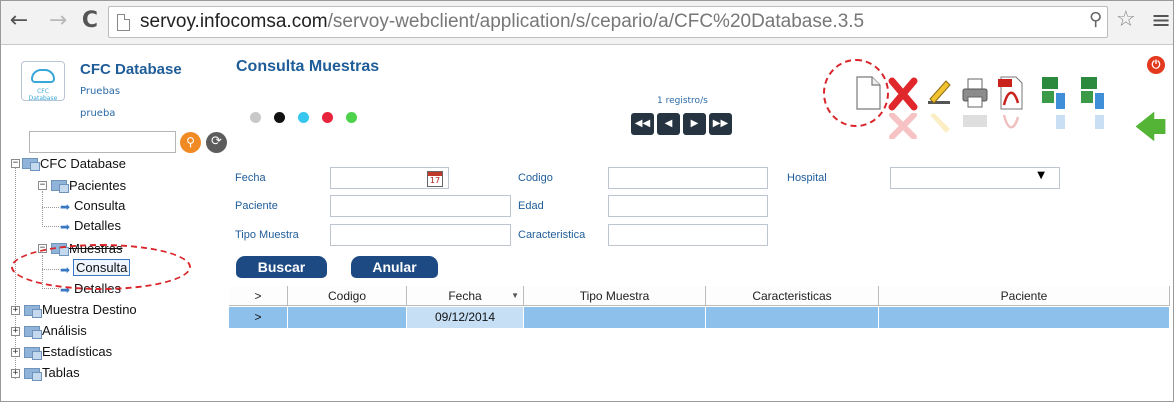 This screenshot has width=1174, height=402. I want to click on refresh-icon: ⟳, so click(216, 142).